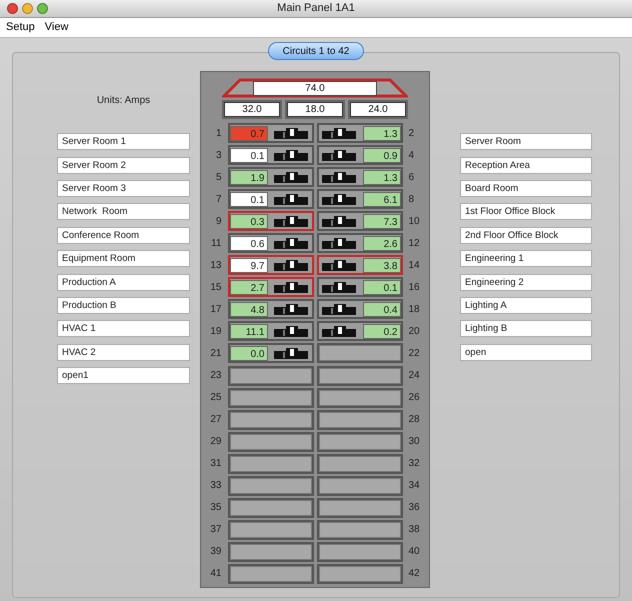  I want to click on close-icon, so click(12, 8).